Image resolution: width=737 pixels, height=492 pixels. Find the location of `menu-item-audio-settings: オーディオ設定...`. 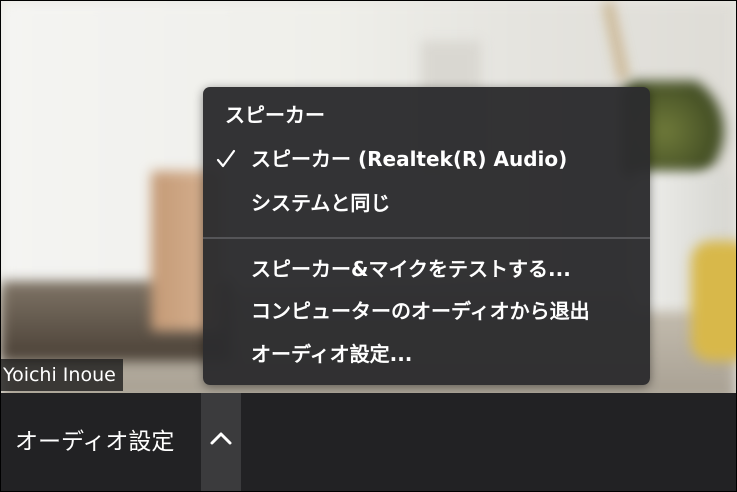

menu-item-audio-settings: オーディオ設定... is located at coordinates (426, 354).